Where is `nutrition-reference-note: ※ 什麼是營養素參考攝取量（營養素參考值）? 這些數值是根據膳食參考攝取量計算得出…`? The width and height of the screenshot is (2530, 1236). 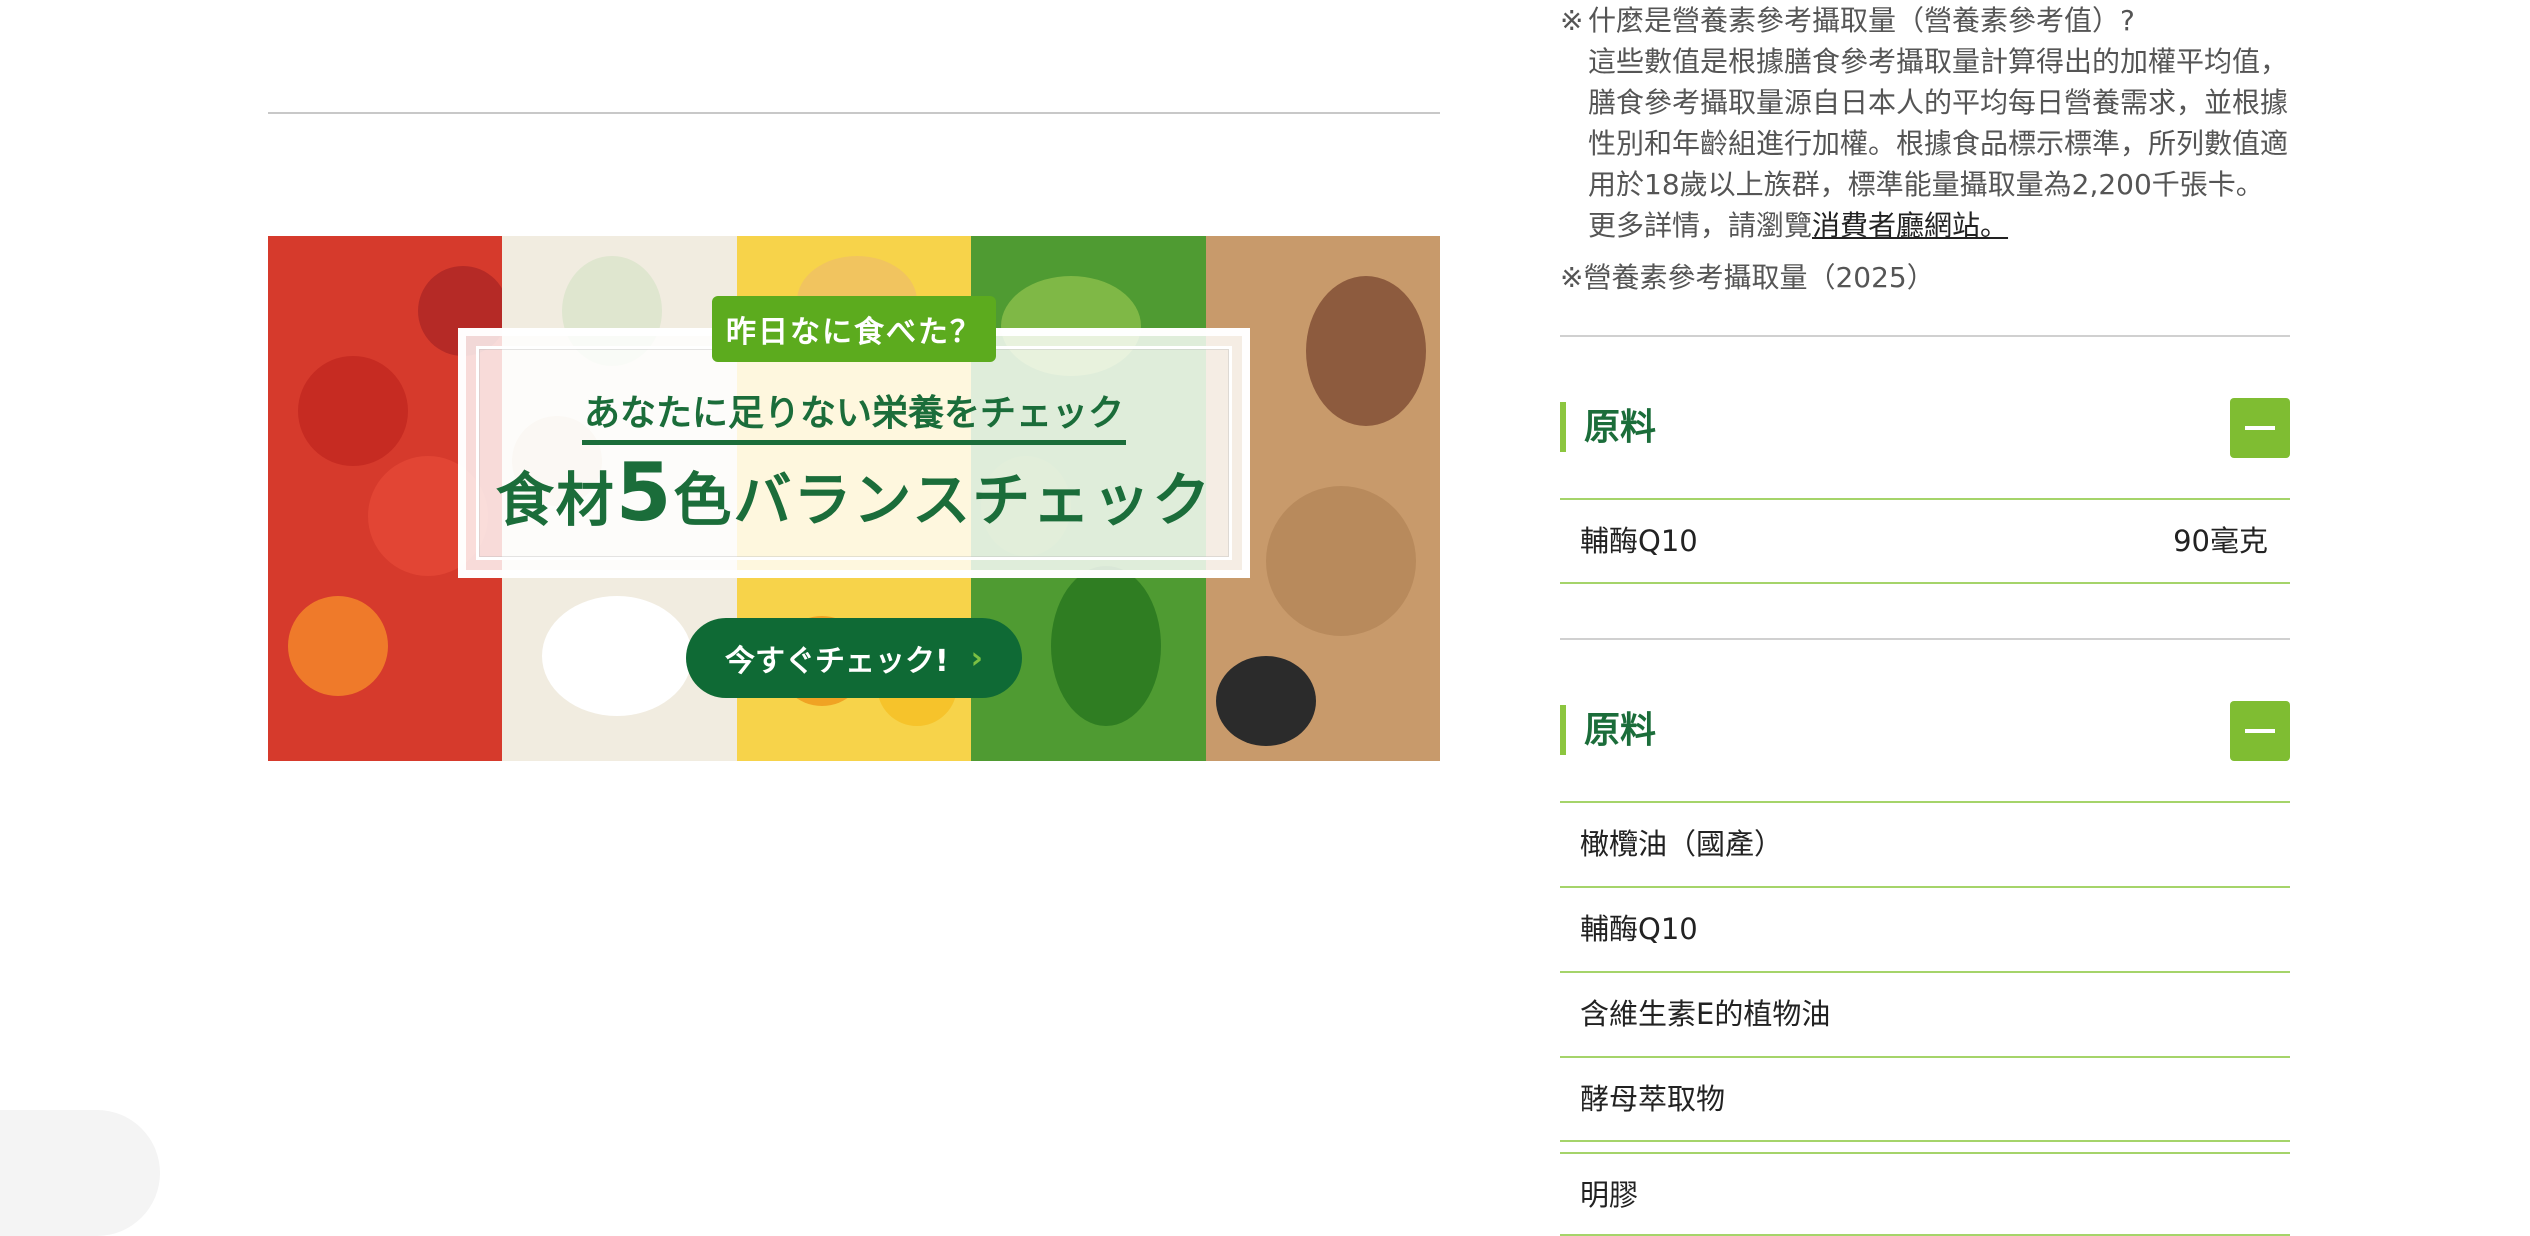
nutrition-reference-note: ※ 什麼是營養素參考攝取量（營養素參考值）? 這些數值是根據膳食參考攝取量計算得出… is located at coordinates (1924, 123).